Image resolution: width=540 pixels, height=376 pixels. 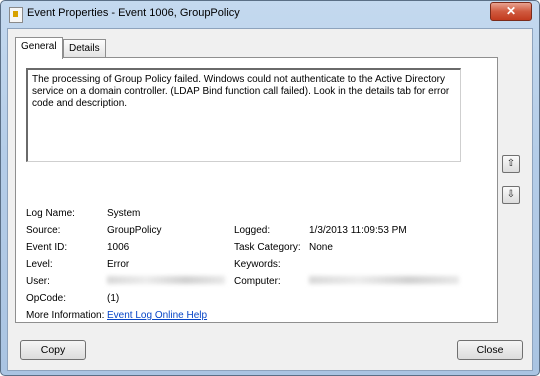 What do you see at coordinates (257, 281) in the screenshot?
I see `computer-label: Computer:` at bounding box center [257, 281].